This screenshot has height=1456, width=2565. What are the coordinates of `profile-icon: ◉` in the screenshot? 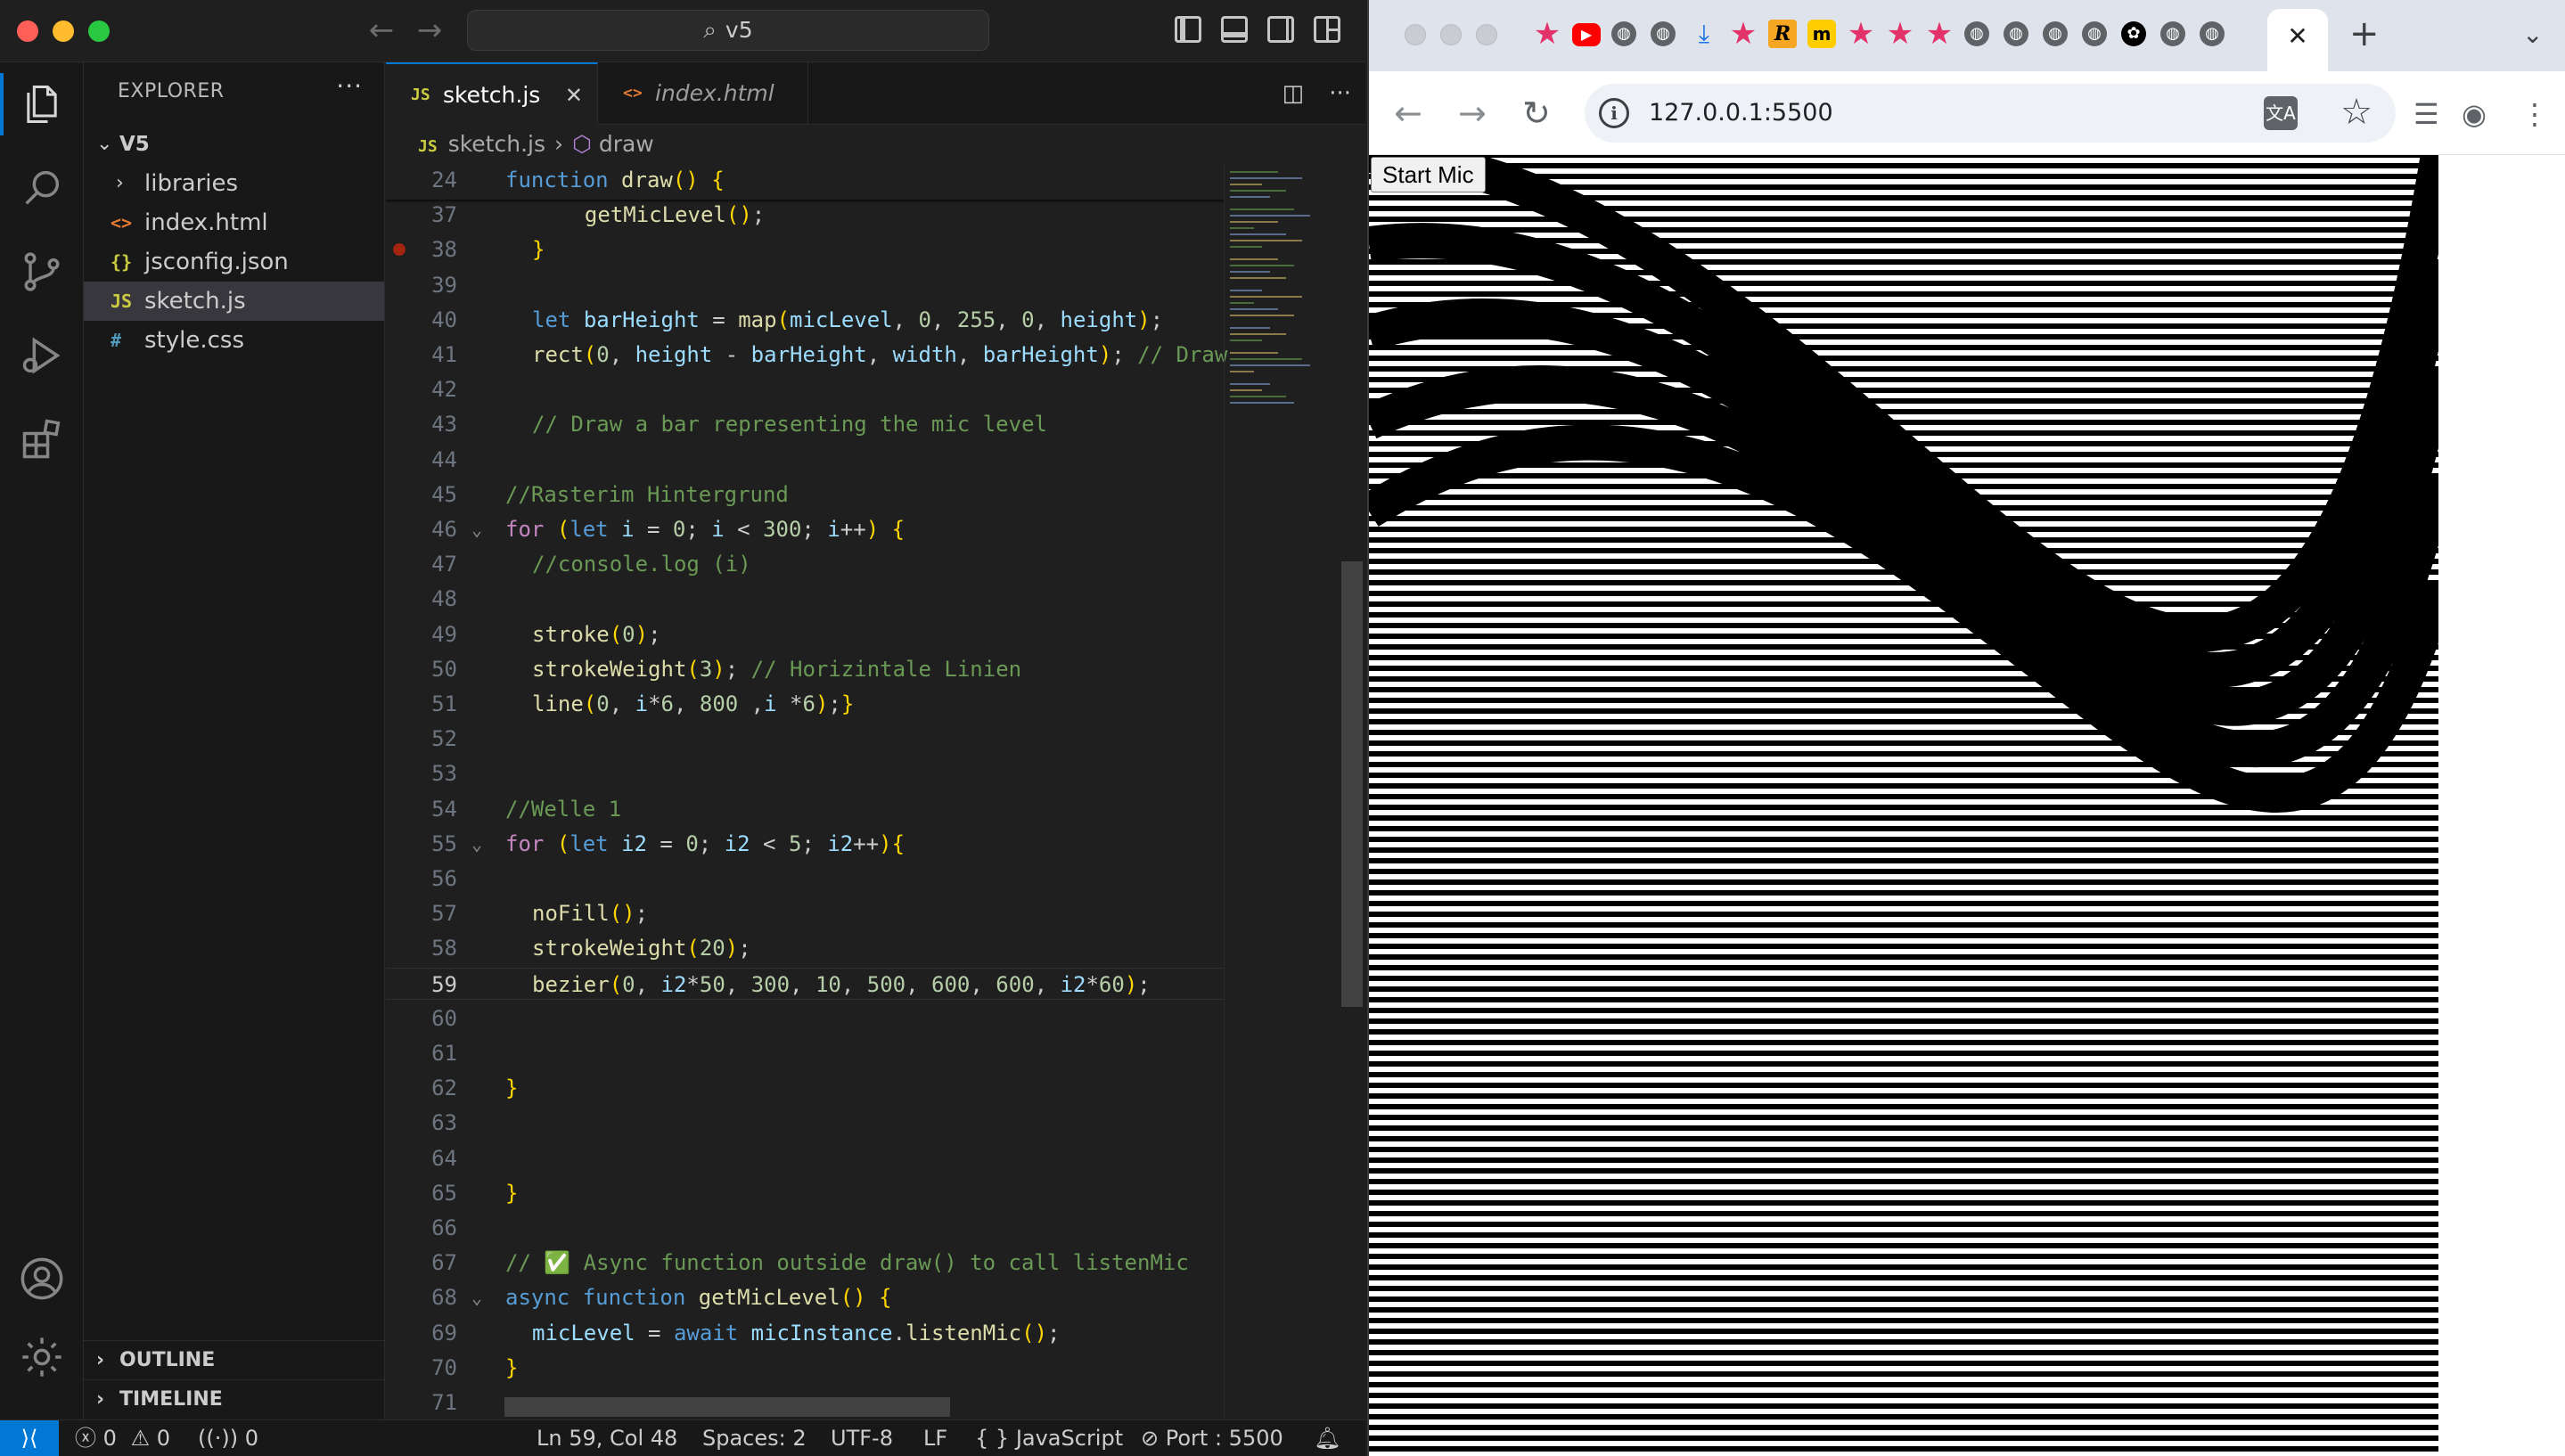 It's located at (2474, 114).